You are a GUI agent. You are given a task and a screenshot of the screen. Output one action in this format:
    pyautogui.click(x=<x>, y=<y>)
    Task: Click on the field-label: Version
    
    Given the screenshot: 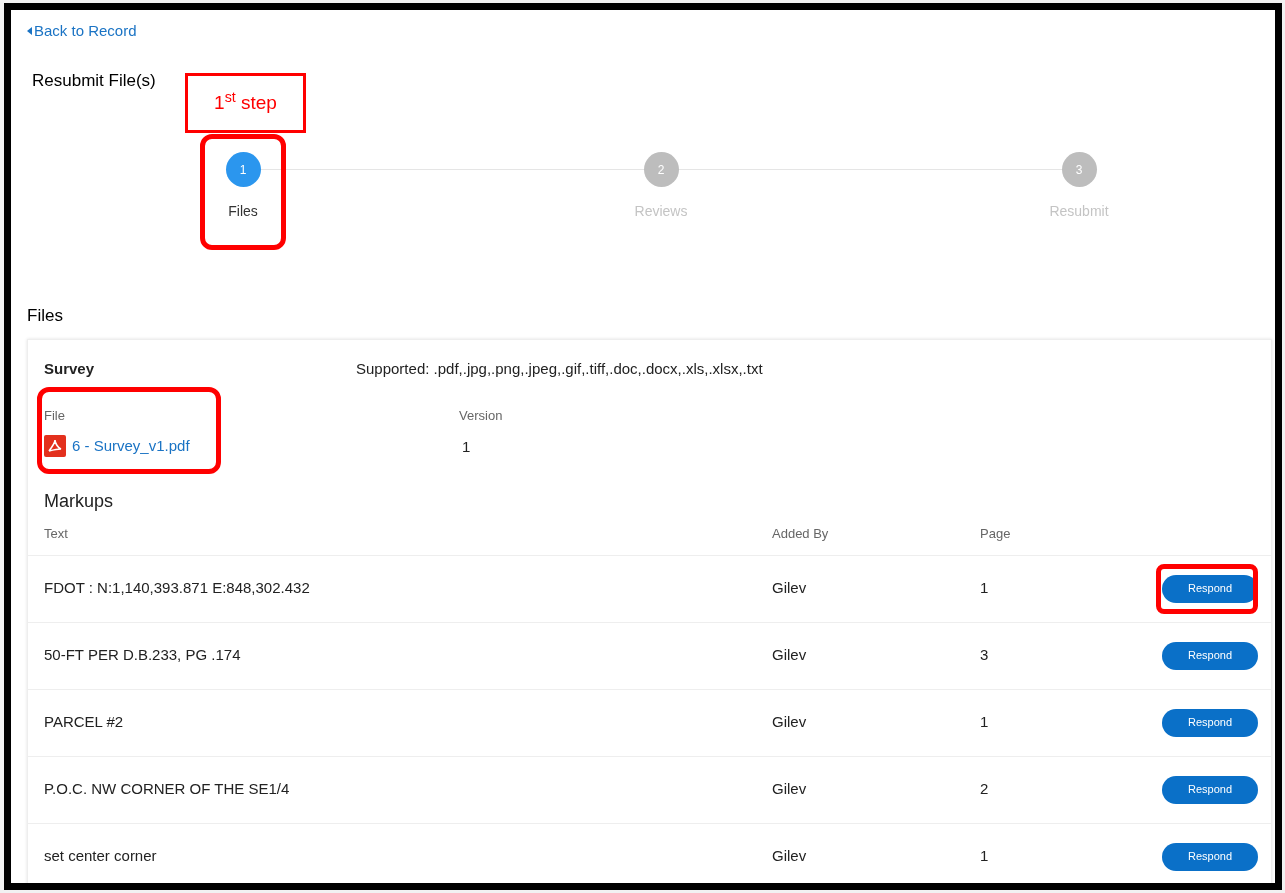 What is the action you would take?
    pyautogui.click(x=481, y=416)
    